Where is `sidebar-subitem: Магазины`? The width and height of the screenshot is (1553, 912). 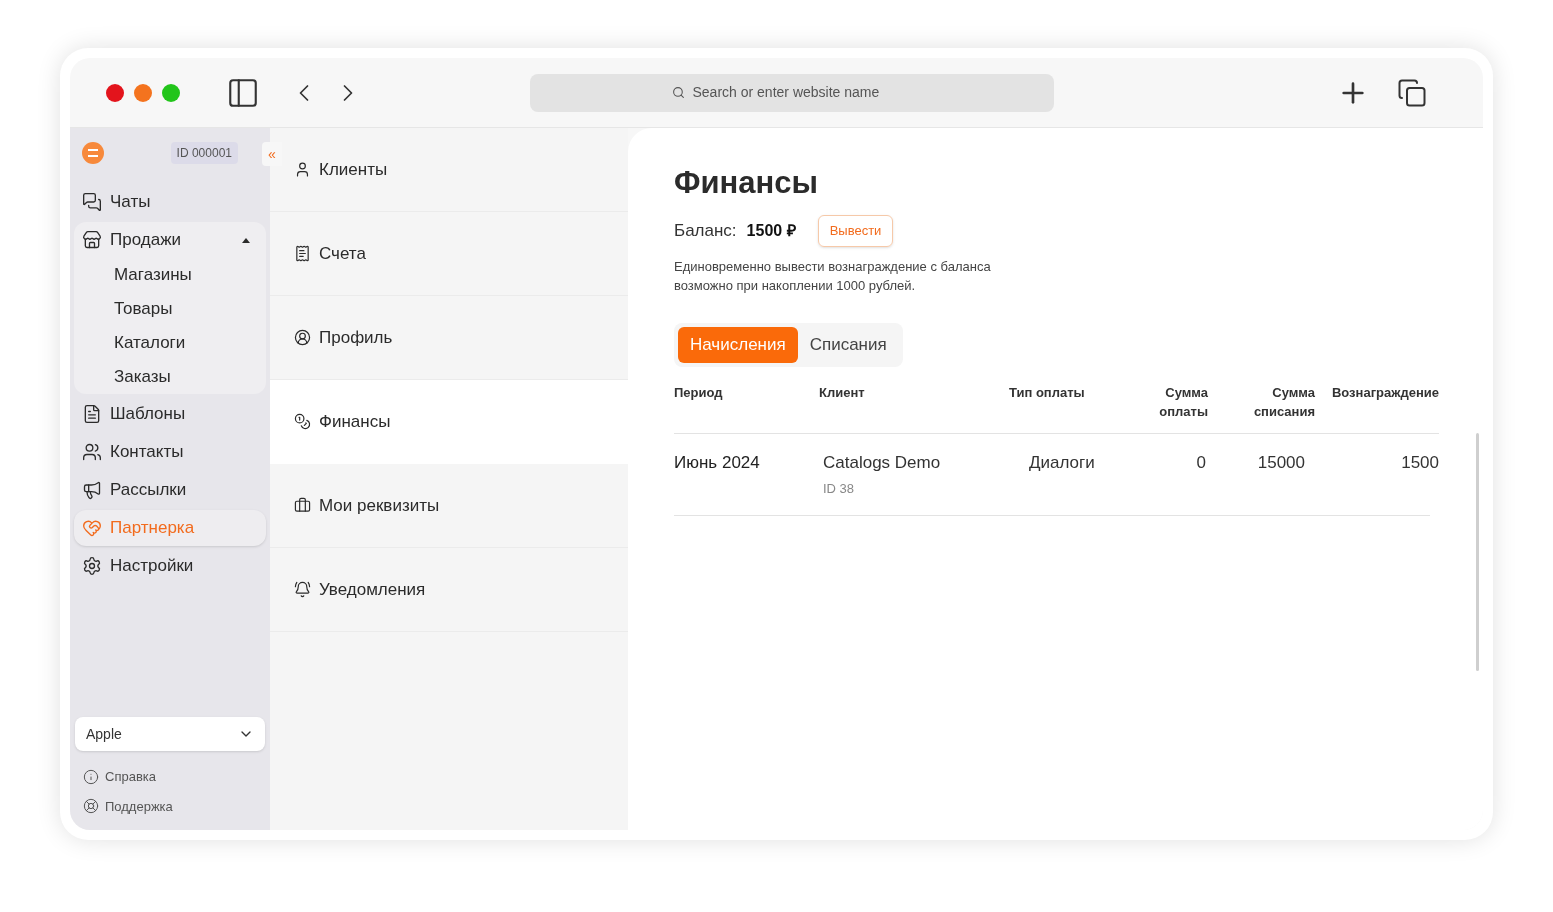
sidebar-subitem: Магазины is located at coordinates (170, 275).